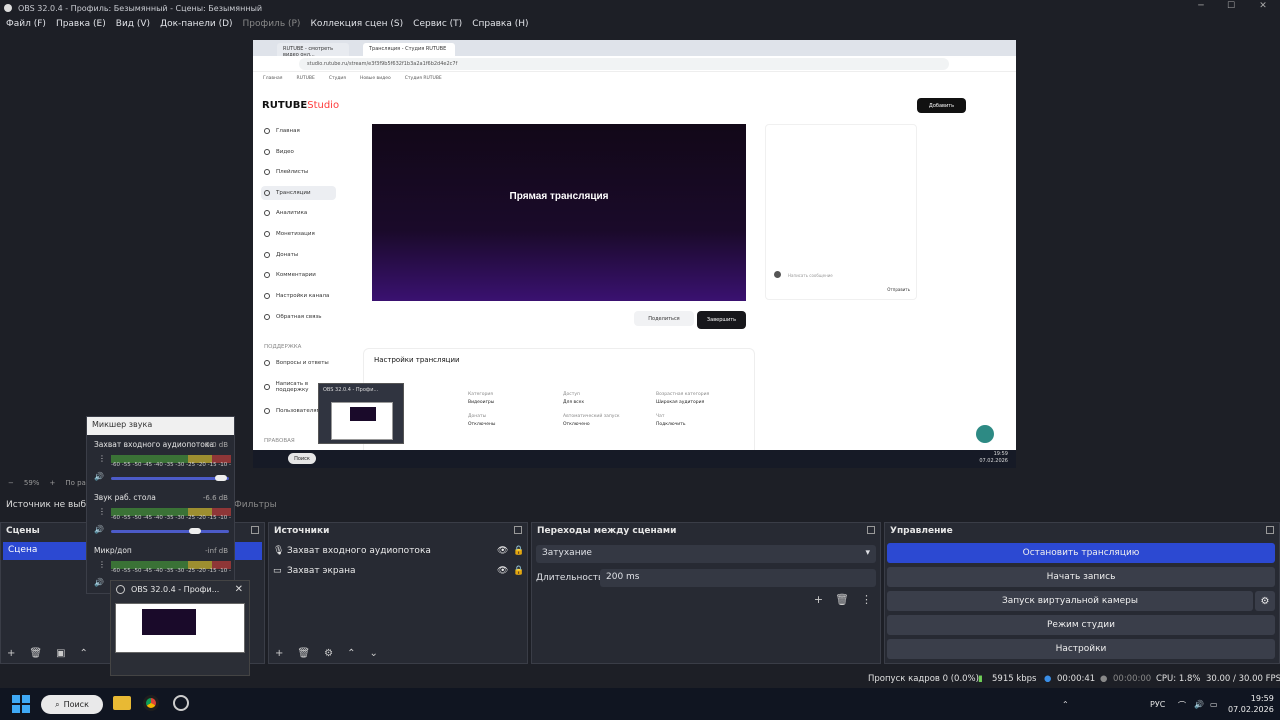 This screenshot has width=1280, height=720. What do you see at coordinates (923, 679) in the screenshot?
I see `dropped-frames: Пропуск кадров 0 (0.0%)` at bounding box center [923, 679].